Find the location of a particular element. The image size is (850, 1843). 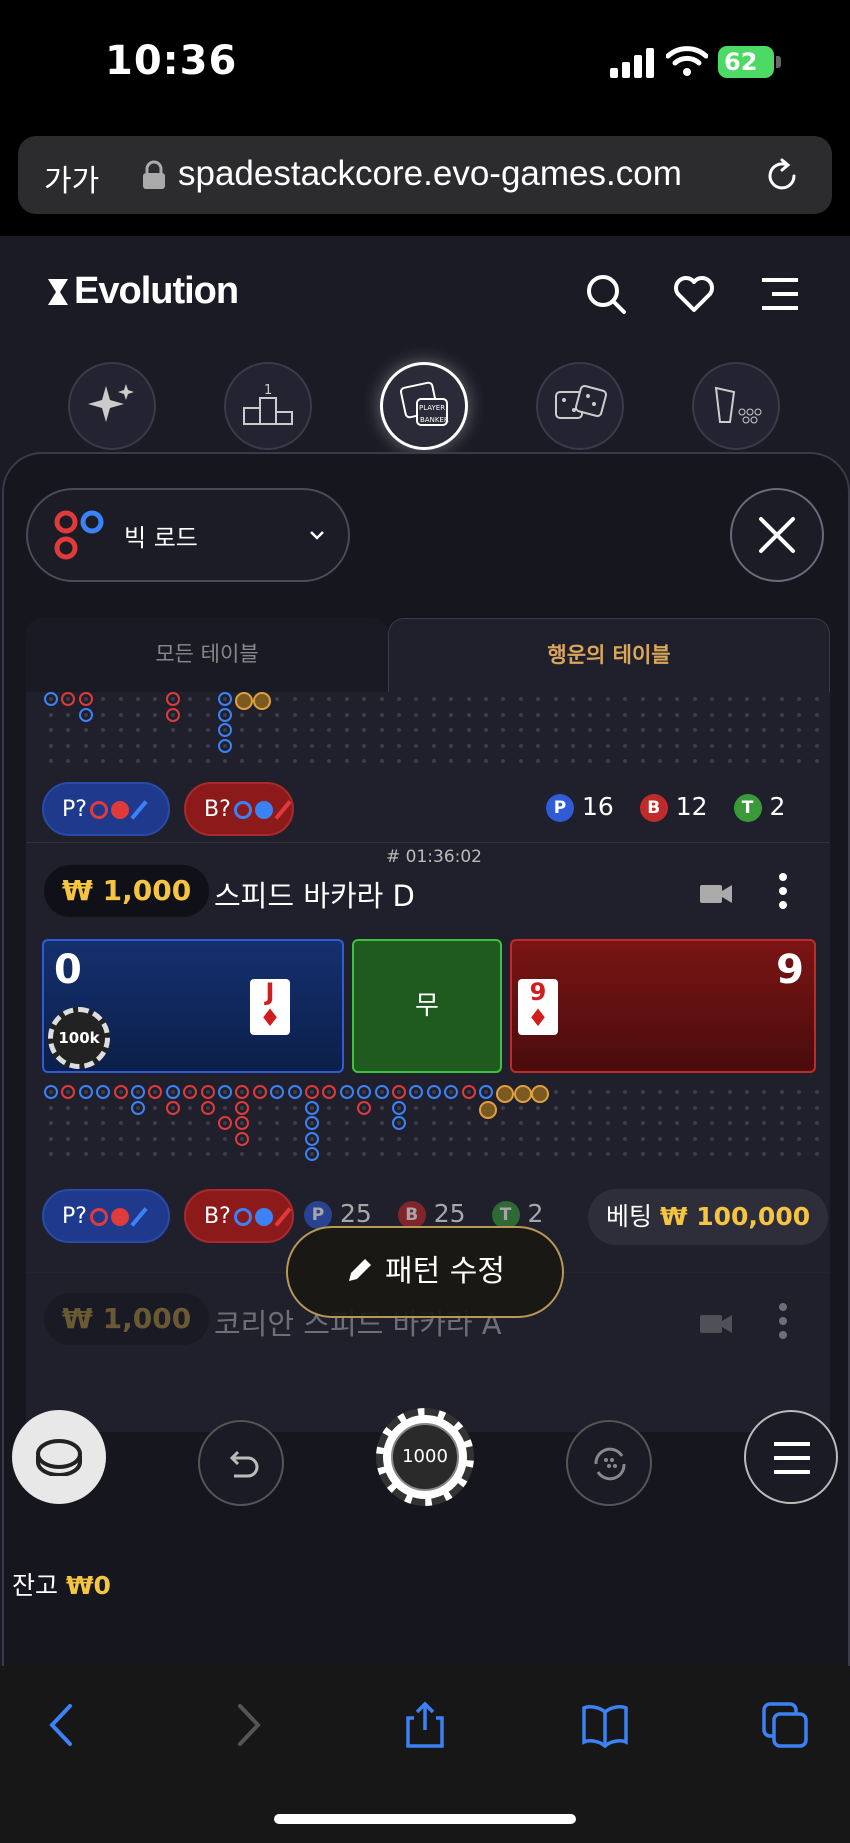

lobby-button is located at coordinates (59, 1457).